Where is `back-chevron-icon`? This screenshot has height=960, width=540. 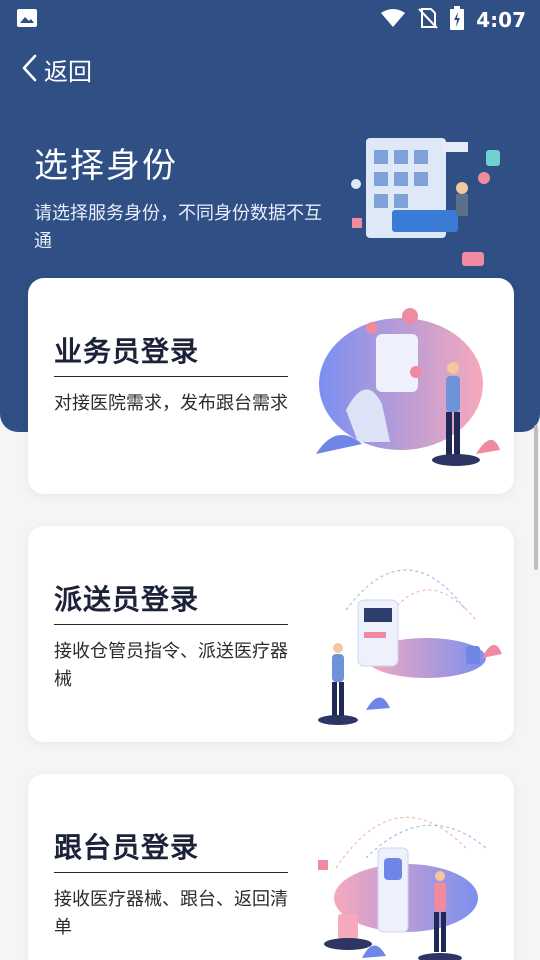 back-chevron-icon is located at coordinates (29, 70).